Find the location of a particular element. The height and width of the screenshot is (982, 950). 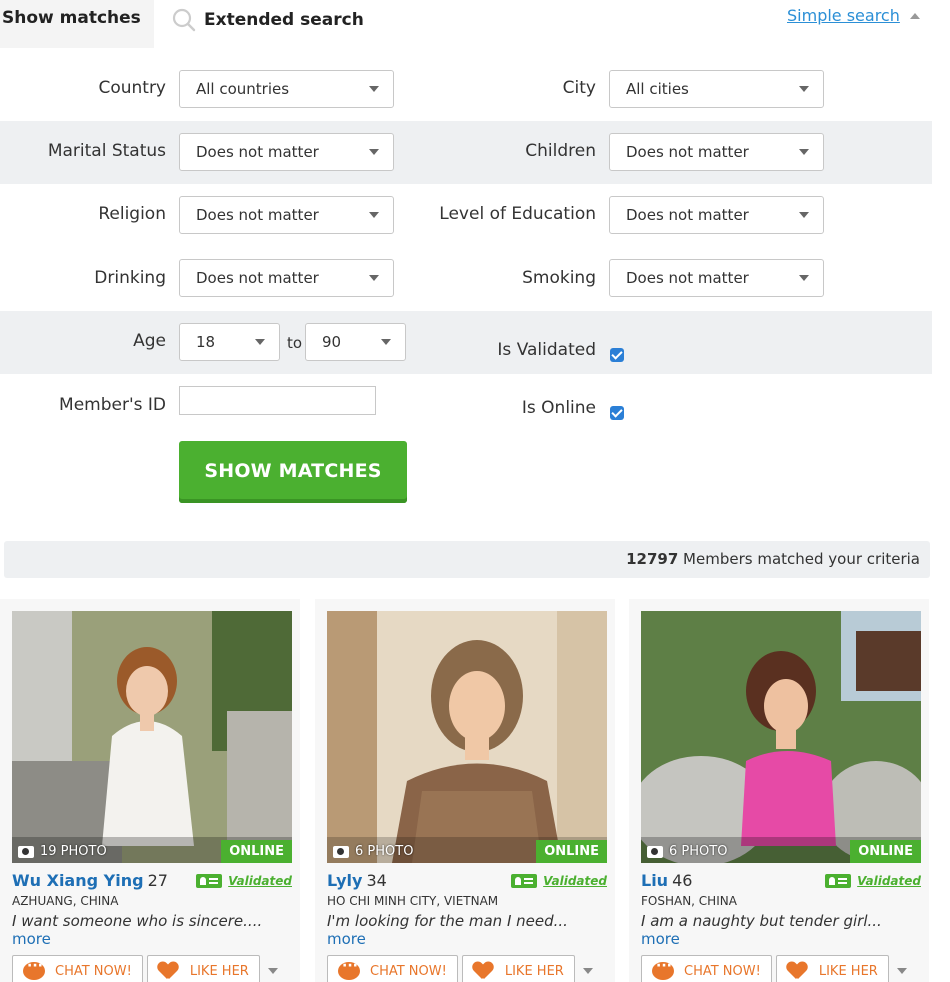

member-id-label: Member's ID is located at coordinates (112, 405).